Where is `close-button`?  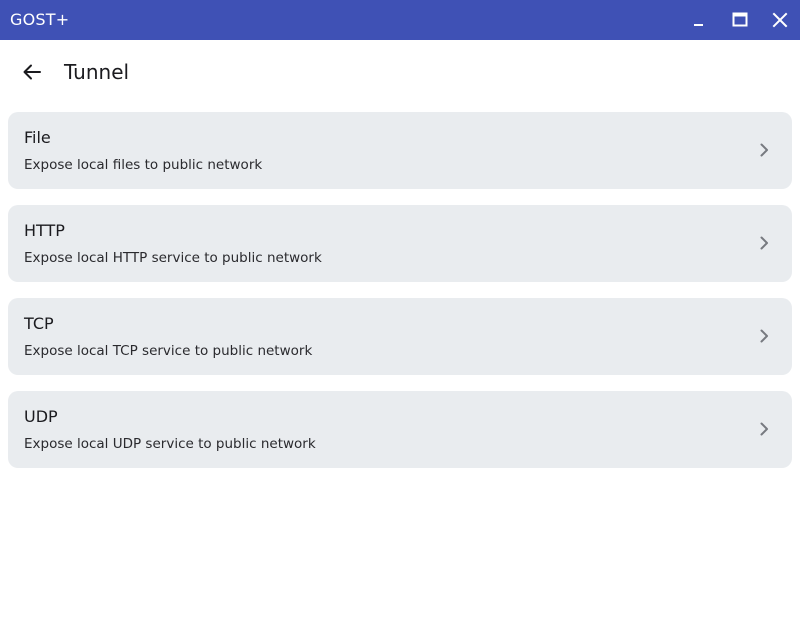 close-button is located at coordinates (780, 20).